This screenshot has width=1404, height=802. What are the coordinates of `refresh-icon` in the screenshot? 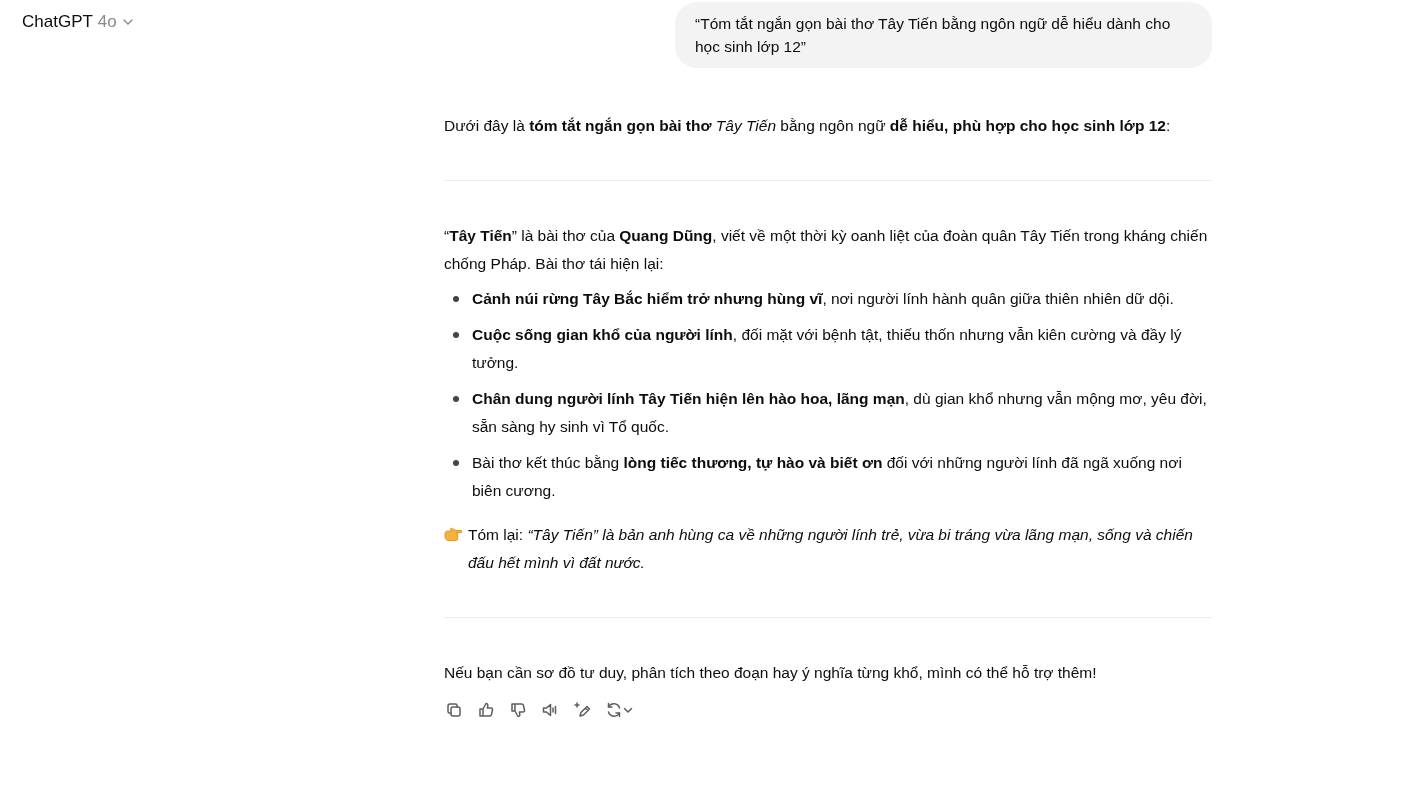 It's located at (614, 710).